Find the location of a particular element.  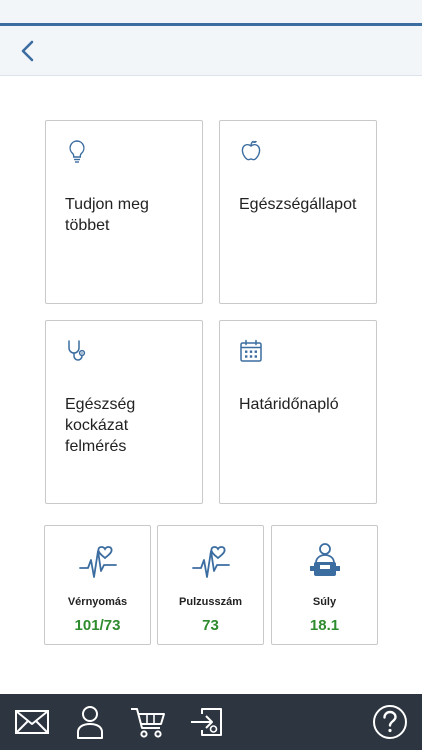

nav-messages-button is located at coordinates (32, 722).